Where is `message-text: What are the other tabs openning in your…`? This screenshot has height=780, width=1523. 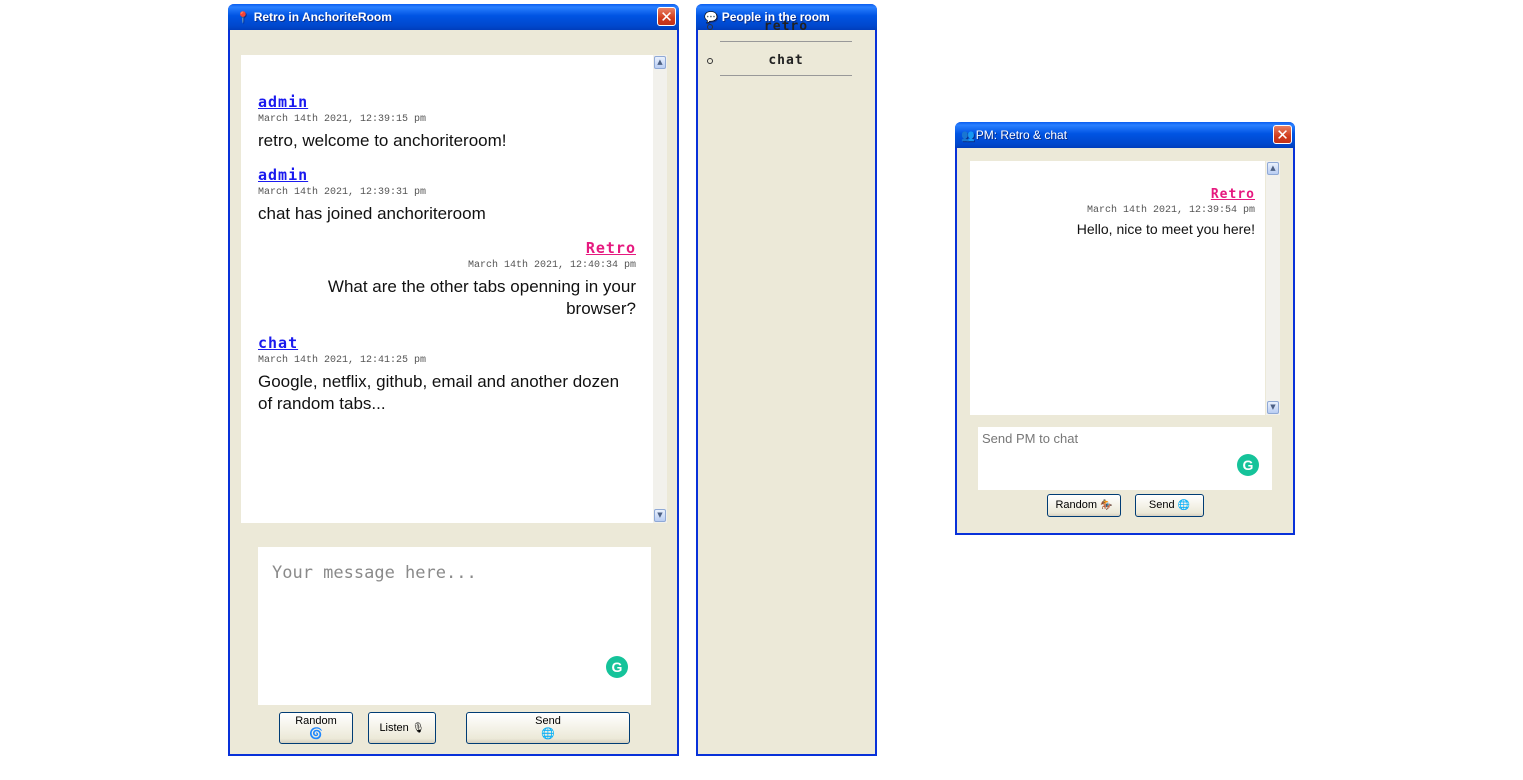 message-text: What are the other tabs openning in your… is located at coordinates (481, 297).